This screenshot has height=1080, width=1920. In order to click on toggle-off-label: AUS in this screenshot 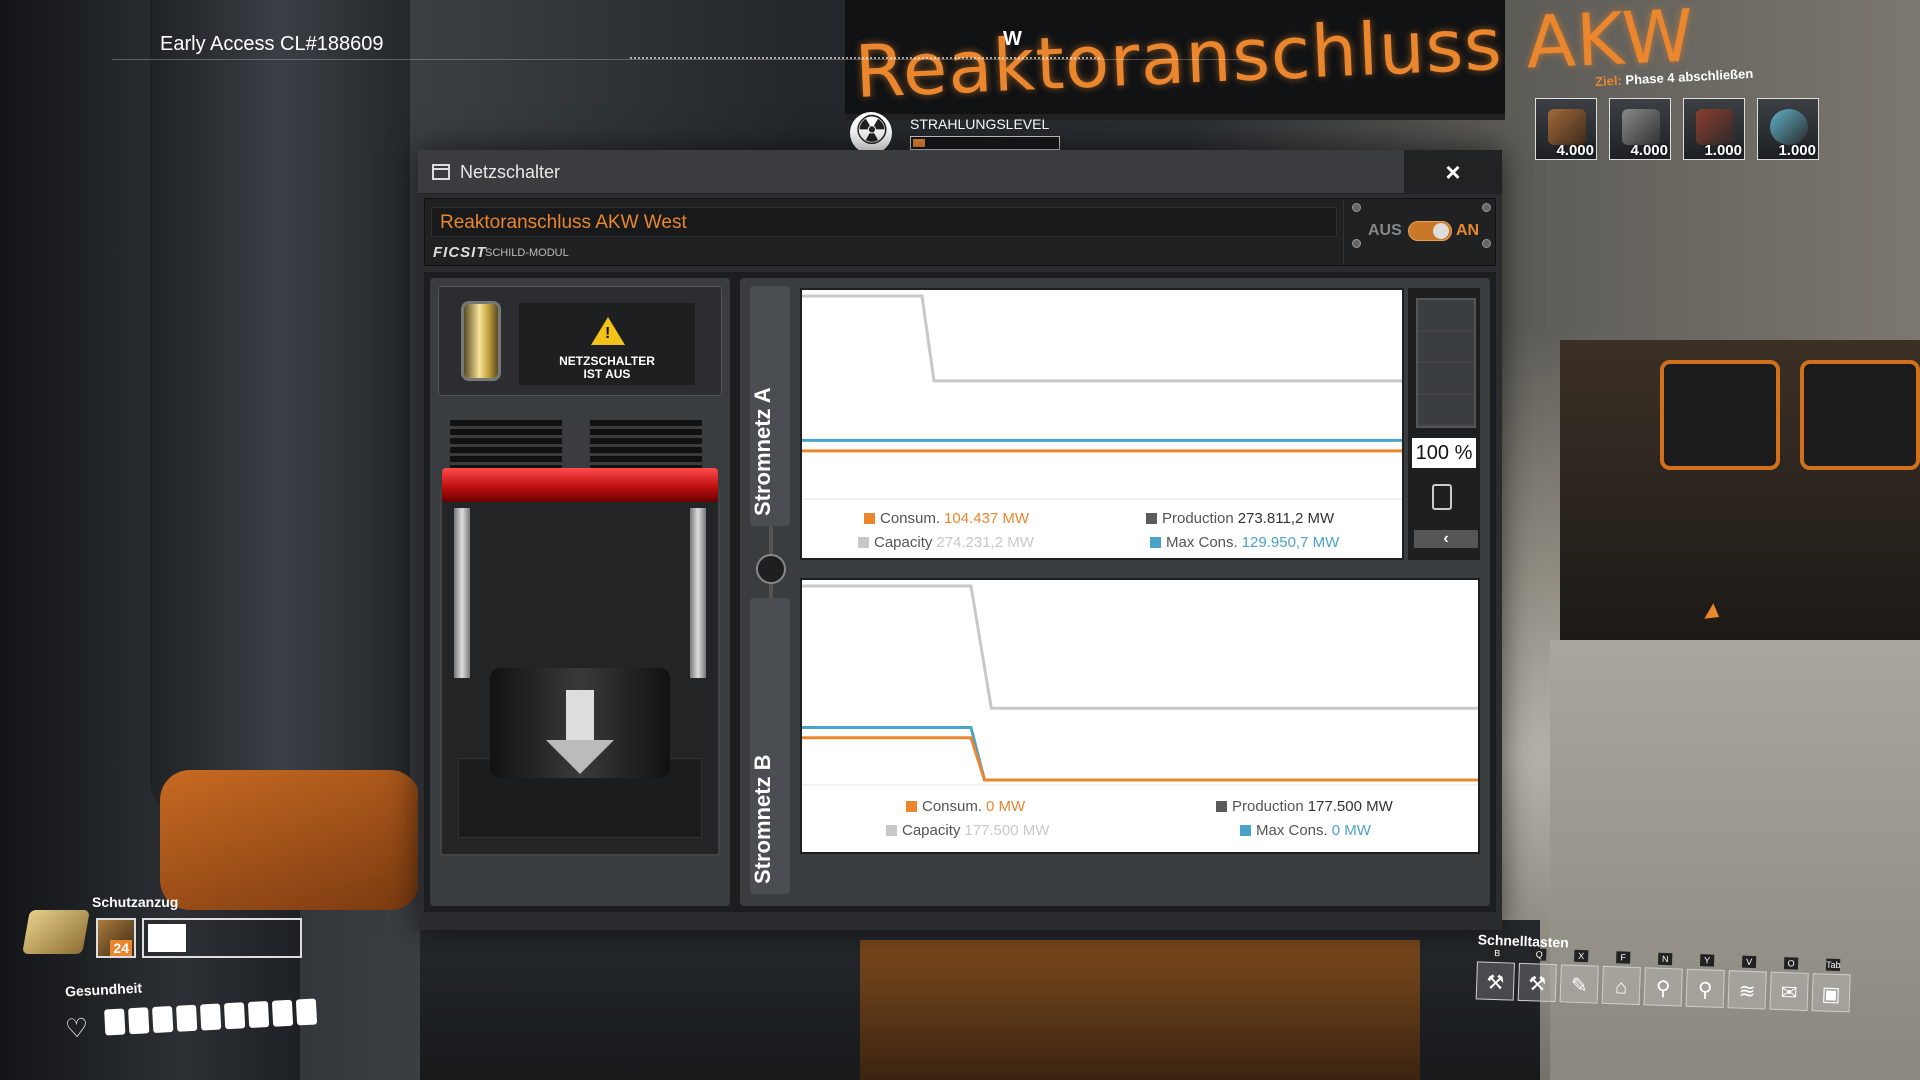, I will do `click(1385, 230)`.